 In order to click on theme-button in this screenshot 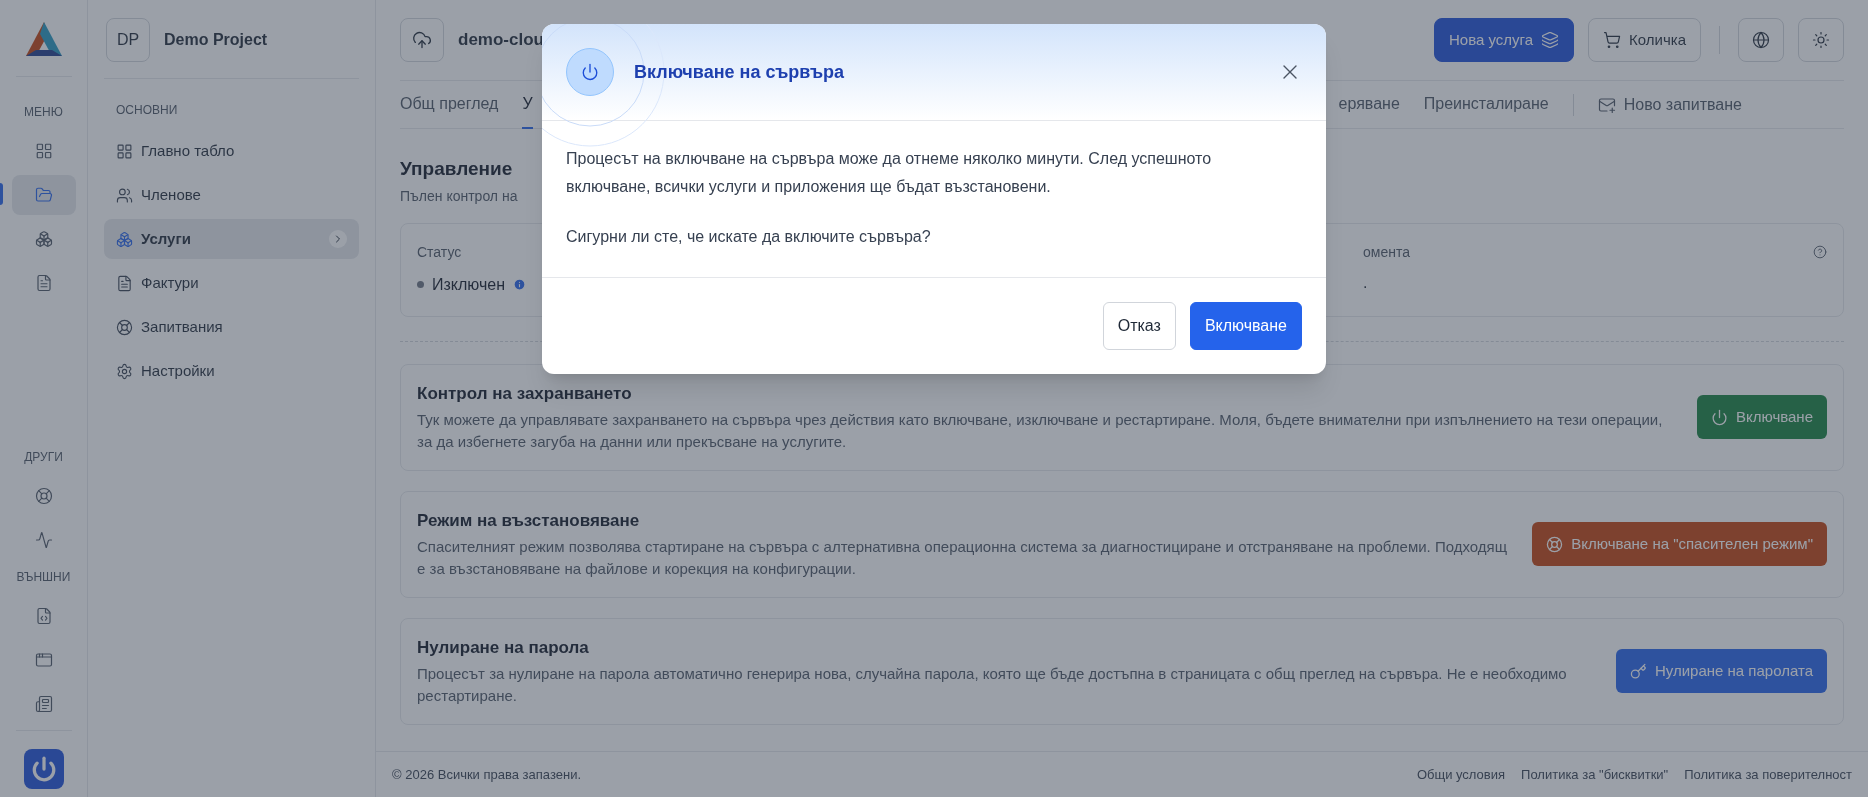, I will do `click(1821, 40)`.